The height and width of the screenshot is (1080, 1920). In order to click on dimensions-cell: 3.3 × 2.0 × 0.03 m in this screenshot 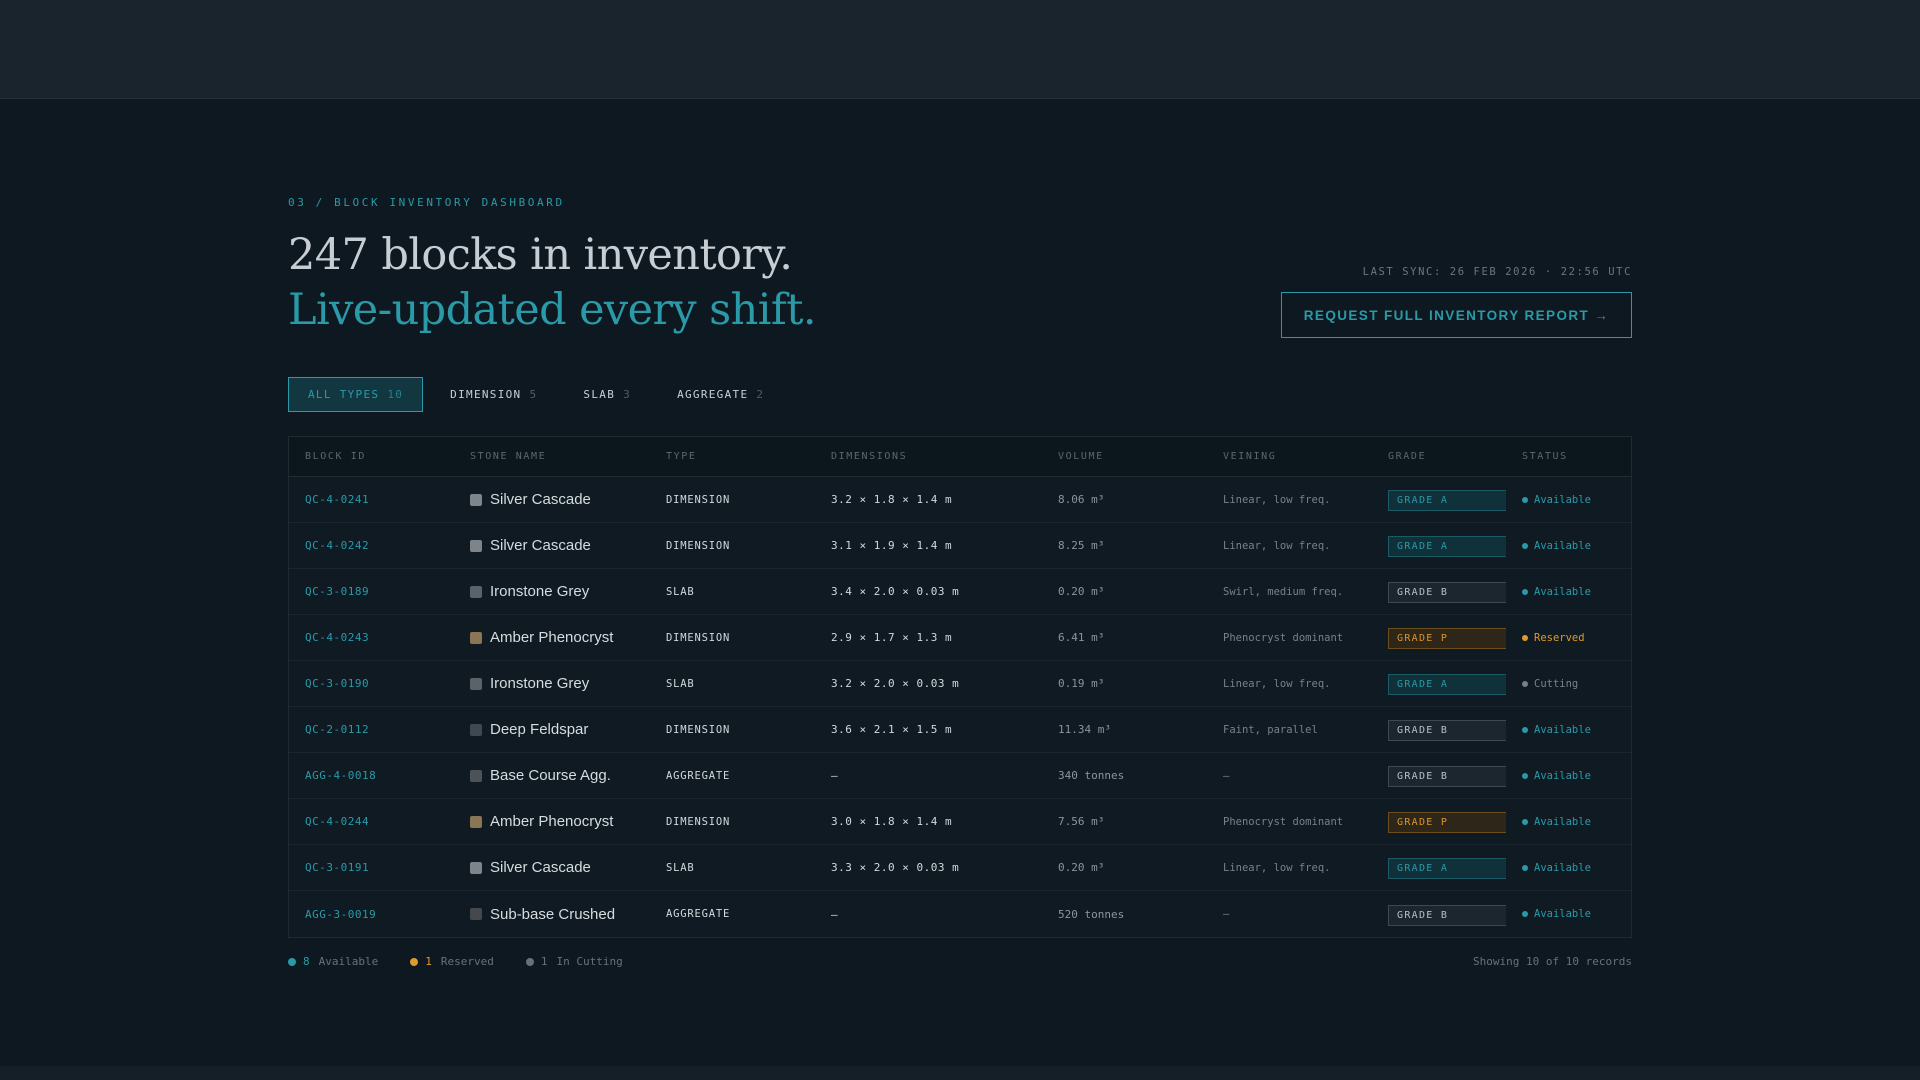, I will do `click(895, 867)`.